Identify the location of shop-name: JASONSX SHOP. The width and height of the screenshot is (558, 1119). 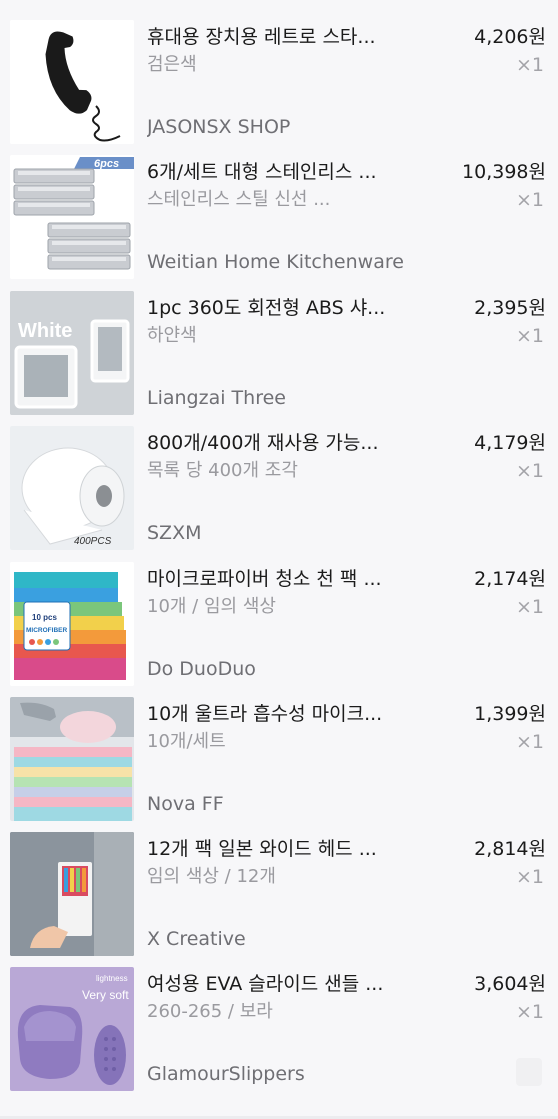
(297, 127).